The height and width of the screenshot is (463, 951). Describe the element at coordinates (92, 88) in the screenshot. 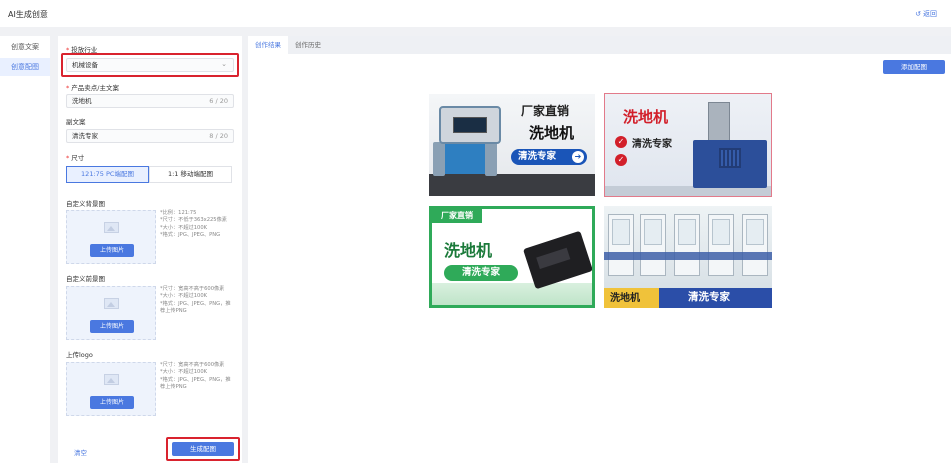

I see `product-label: * 产品卖点/主文案` at that location.